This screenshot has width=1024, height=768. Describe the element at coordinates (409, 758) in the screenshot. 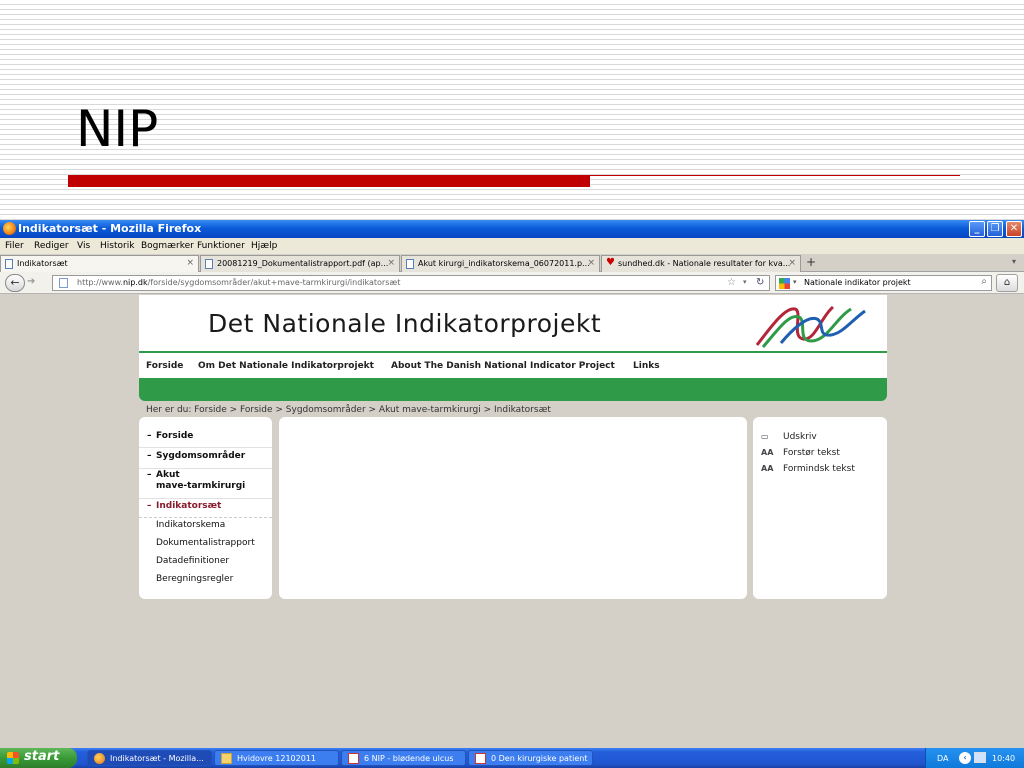

I see `task-label: 6 NIP - blødende ulcus` at that location.